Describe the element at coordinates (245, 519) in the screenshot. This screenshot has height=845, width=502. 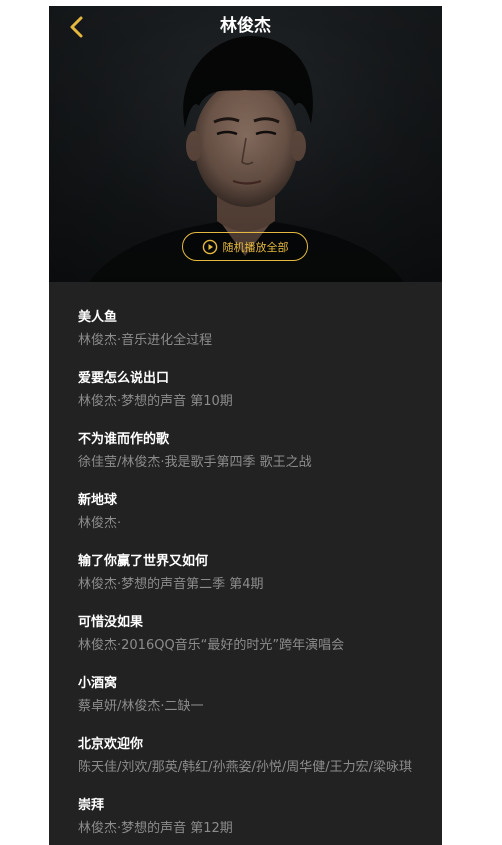
I see `list-item: 新地球 林俊杰·` at that location.